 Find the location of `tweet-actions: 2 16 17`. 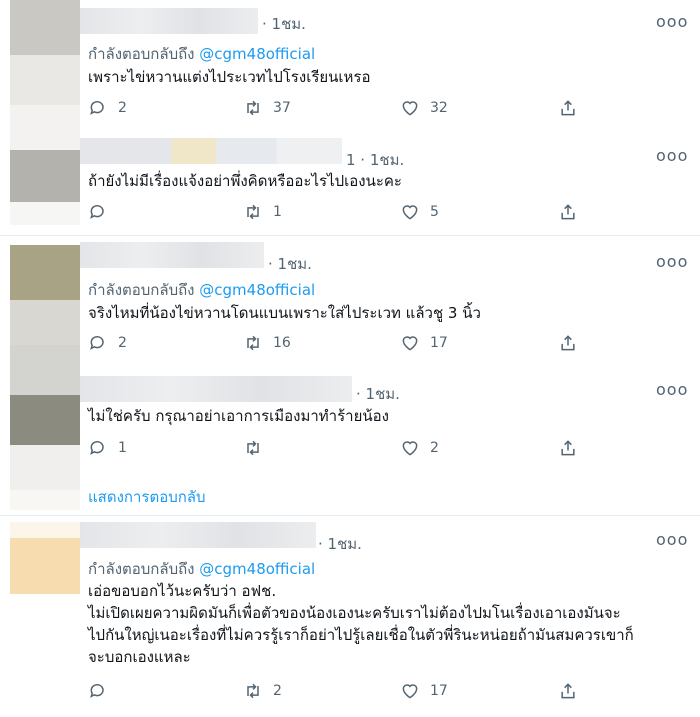

tweet-actions: 2 16 17 is located at coordinates (338, 345).